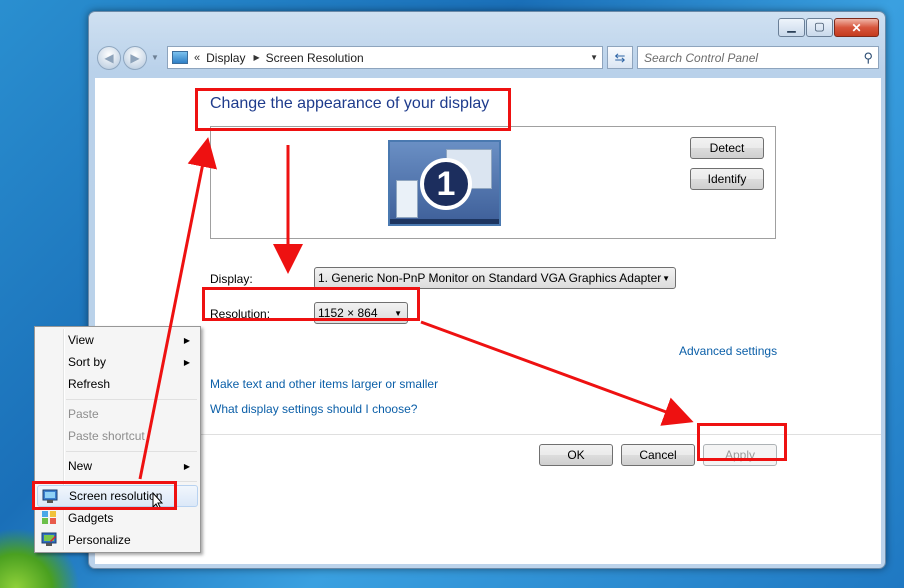 The width and height of the screenshot is (904, 588). What do you see at coordinates (80, 466) in the screenshot?
I see `menu-item-label: New` at bounding box center [80, 466].